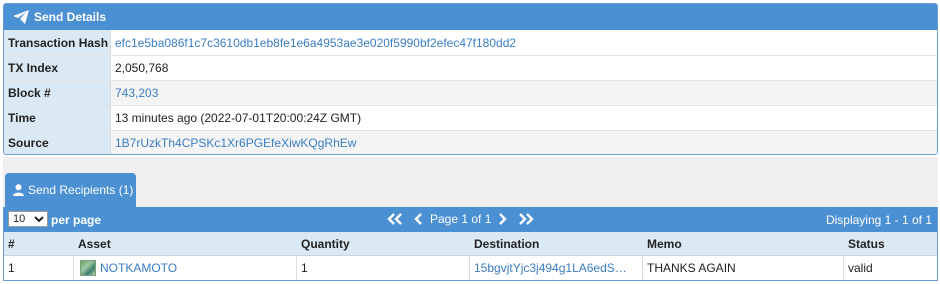 This screenshot has width=940, height=284. What do you see at coordinates (185, 268) in the screenshot?
I see `asset-cell: NOTKAMOTO` at bounding box center [185, 268].